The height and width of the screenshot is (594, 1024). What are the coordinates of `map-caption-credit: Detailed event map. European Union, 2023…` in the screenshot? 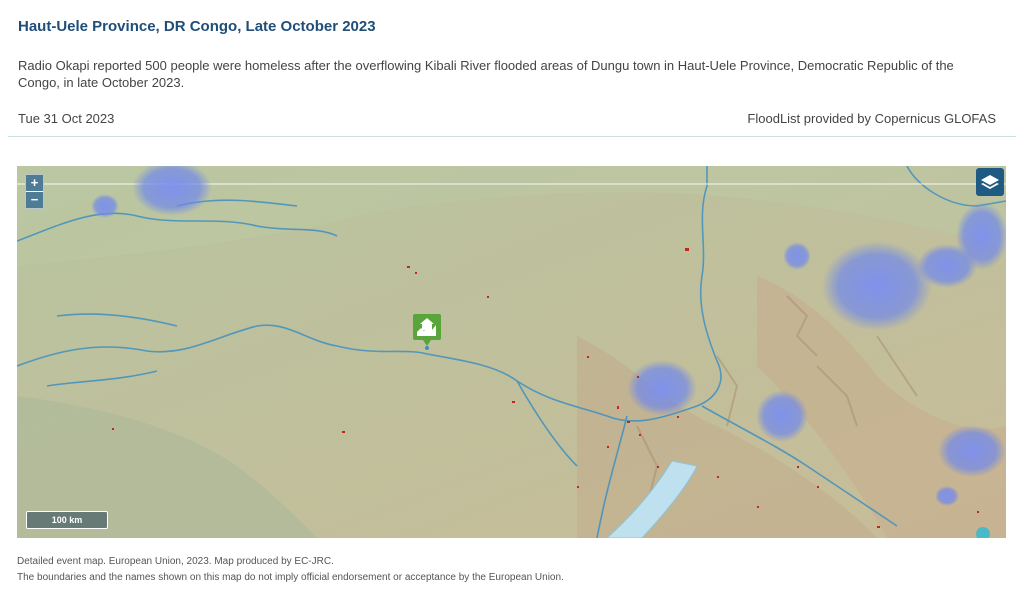 It's located at (175, 561).